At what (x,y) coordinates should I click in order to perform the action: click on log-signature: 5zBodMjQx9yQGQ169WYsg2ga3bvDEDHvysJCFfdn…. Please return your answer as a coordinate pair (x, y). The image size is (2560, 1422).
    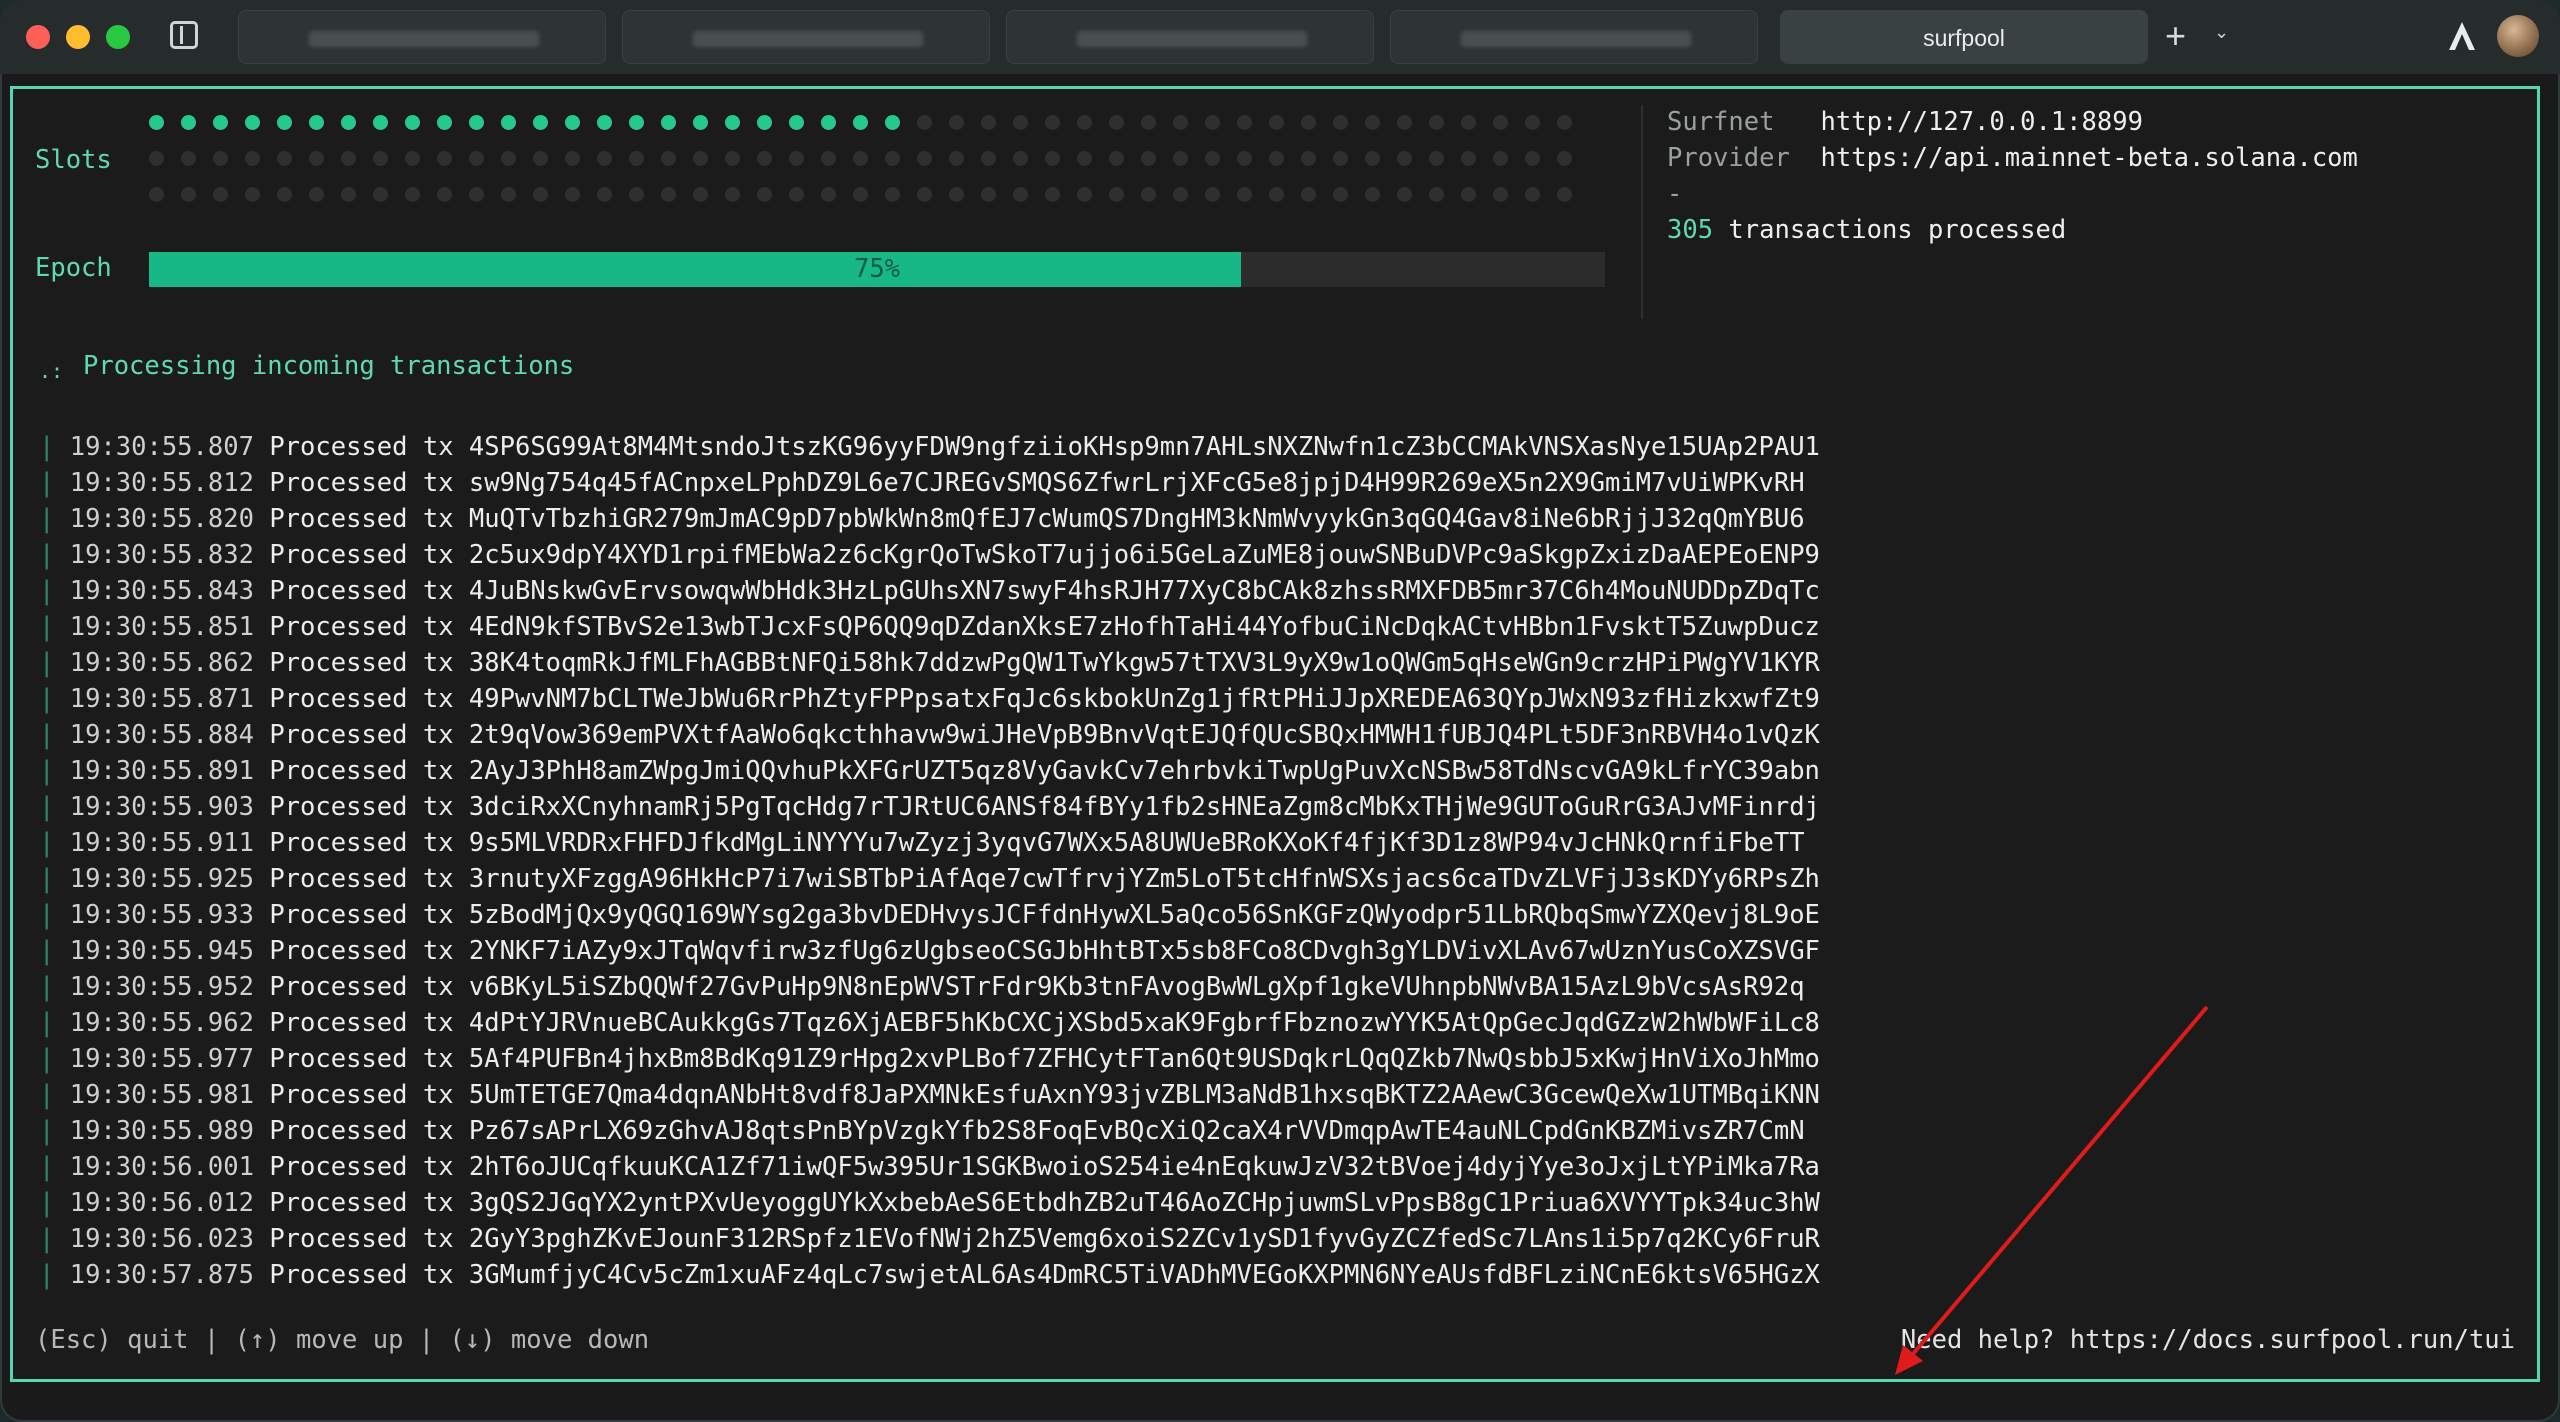
    Looking at the image, I should click on (1144, 915).